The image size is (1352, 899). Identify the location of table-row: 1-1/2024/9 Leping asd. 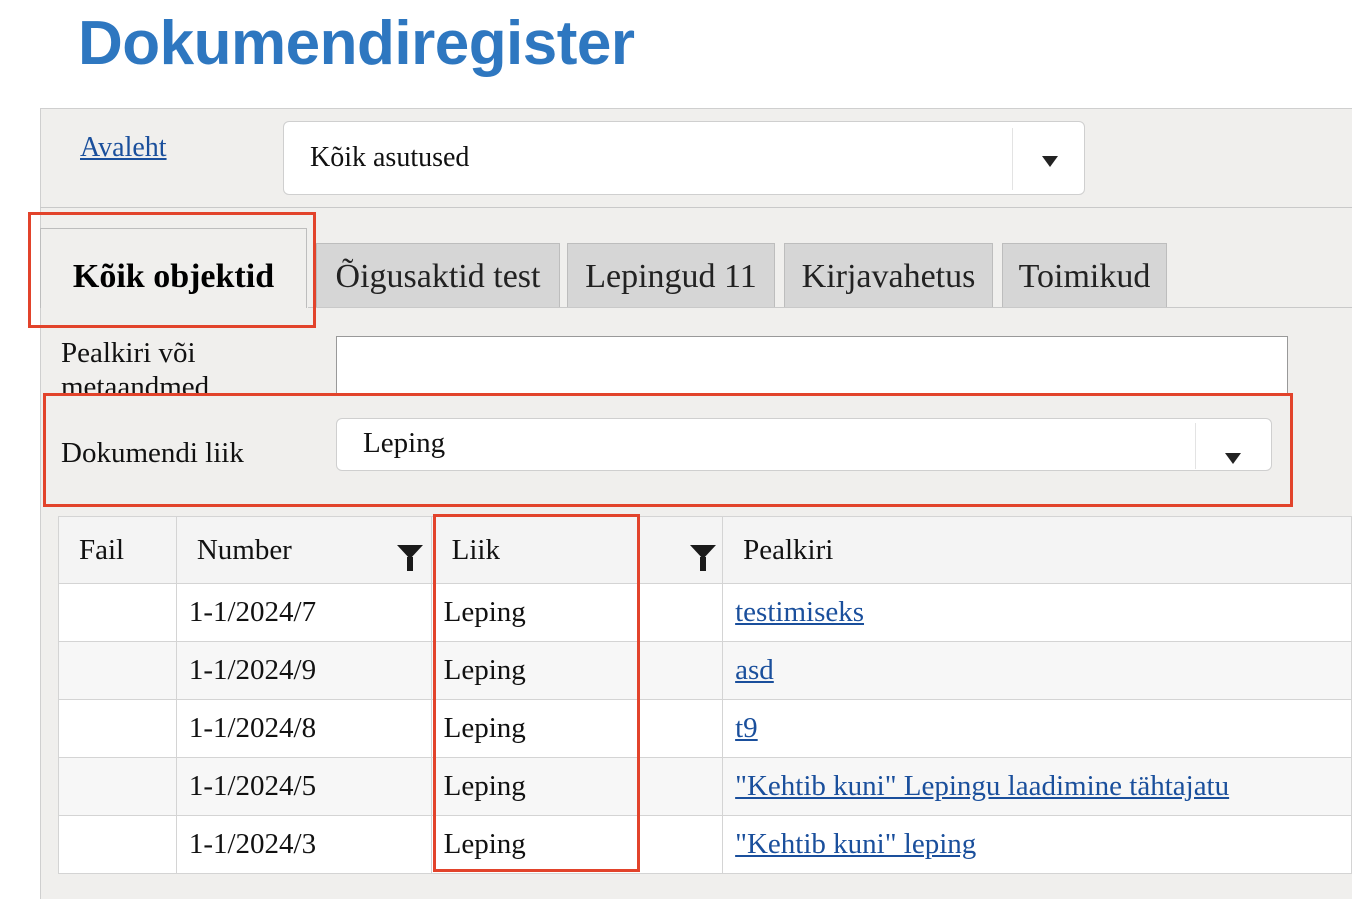
(705, 670).